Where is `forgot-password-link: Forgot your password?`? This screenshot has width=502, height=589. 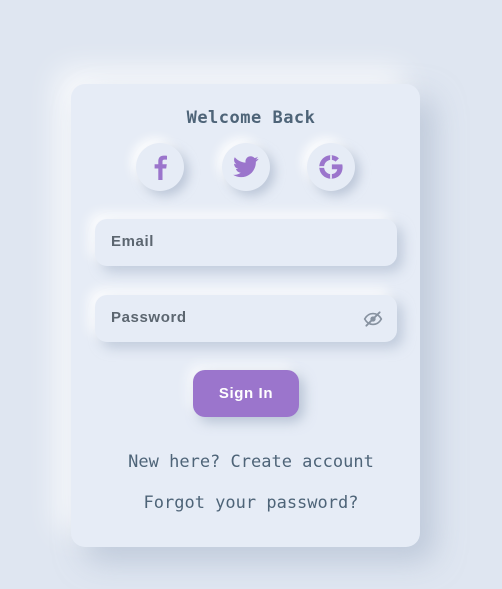
forgot-password-link: Forgot your password? is located at coordinates (251, 503).